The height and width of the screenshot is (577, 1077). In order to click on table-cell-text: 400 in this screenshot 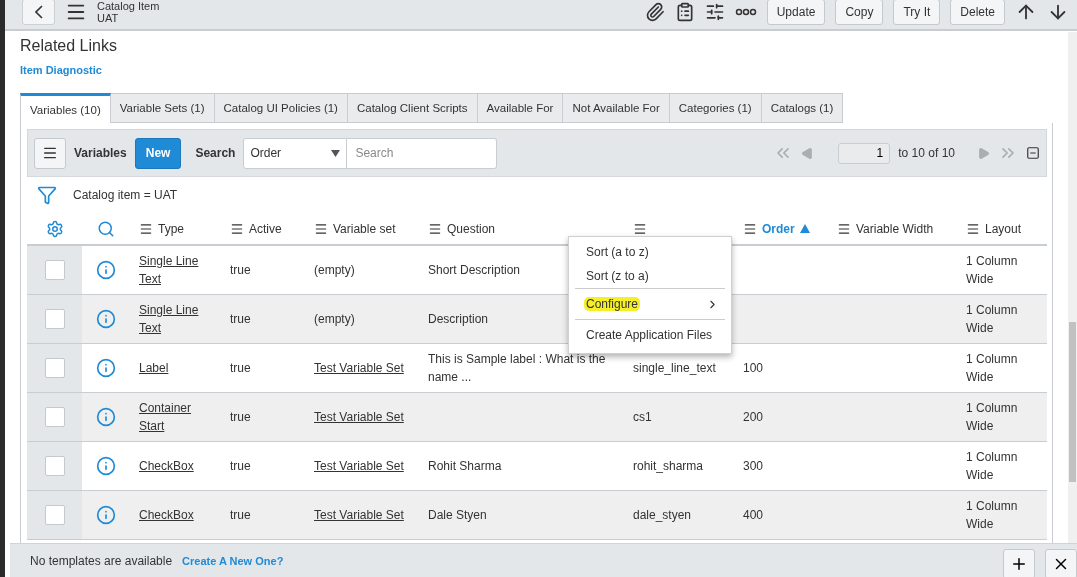, I will do `click(754, 515)`.